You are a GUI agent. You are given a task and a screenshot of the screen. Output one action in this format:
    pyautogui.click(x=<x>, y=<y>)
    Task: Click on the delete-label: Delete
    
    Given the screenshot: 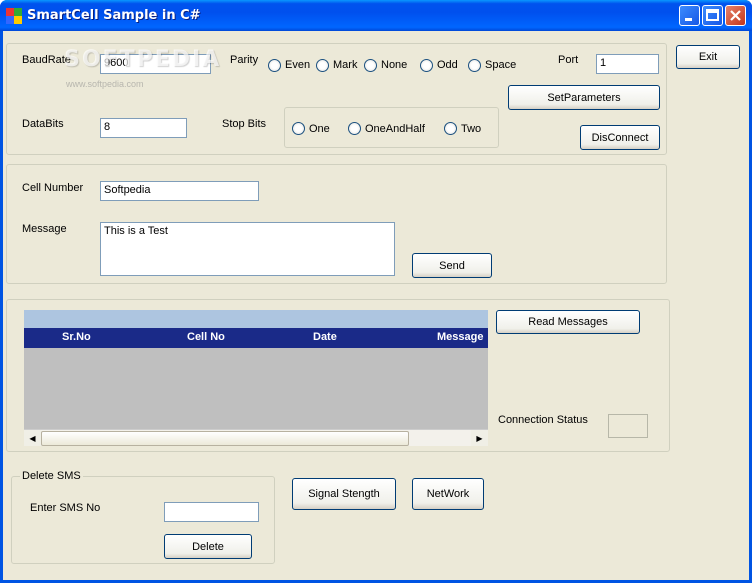 What is the action you would take?
    pyautogui.click(x=208, y=546)
    